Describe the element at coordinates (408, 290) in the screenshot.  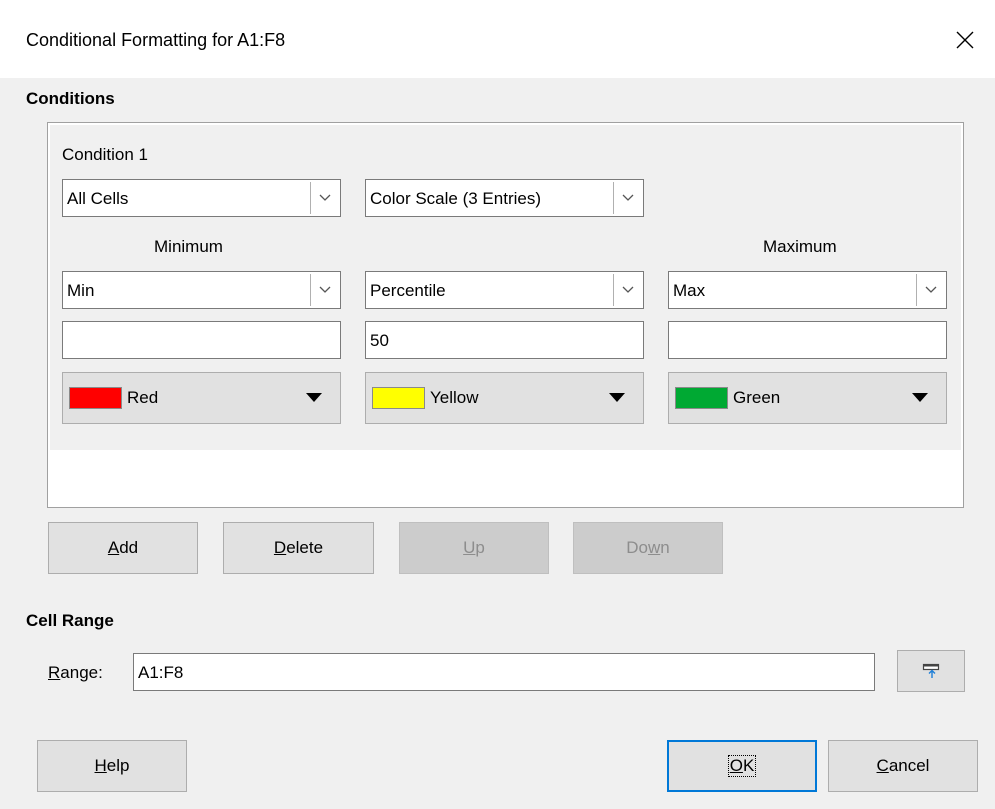
I see `mid-type-value: Percentile` at that location.